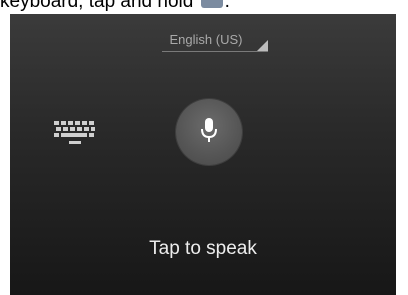 The height and width of the screenshot is (295, 408). Describe the element at coordinates (262, 45) in the screenshot. I see `dropdown-caret-icon` at that location.